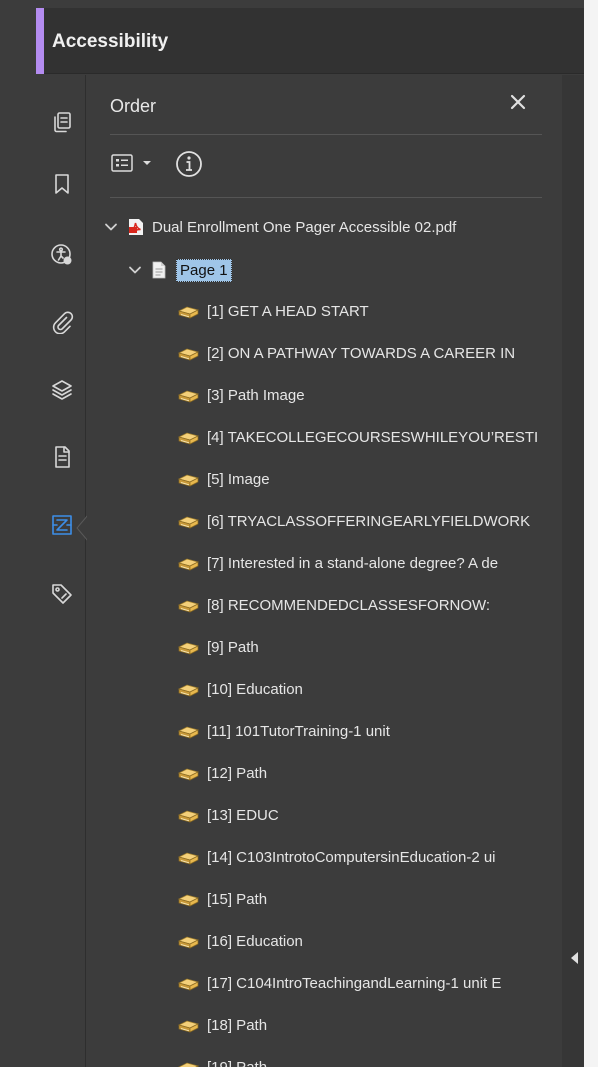 The image size is (598, 1067). Describe the element at coordinates (326, 134) in the screenshot. I see `panel-divider-top` at that location.